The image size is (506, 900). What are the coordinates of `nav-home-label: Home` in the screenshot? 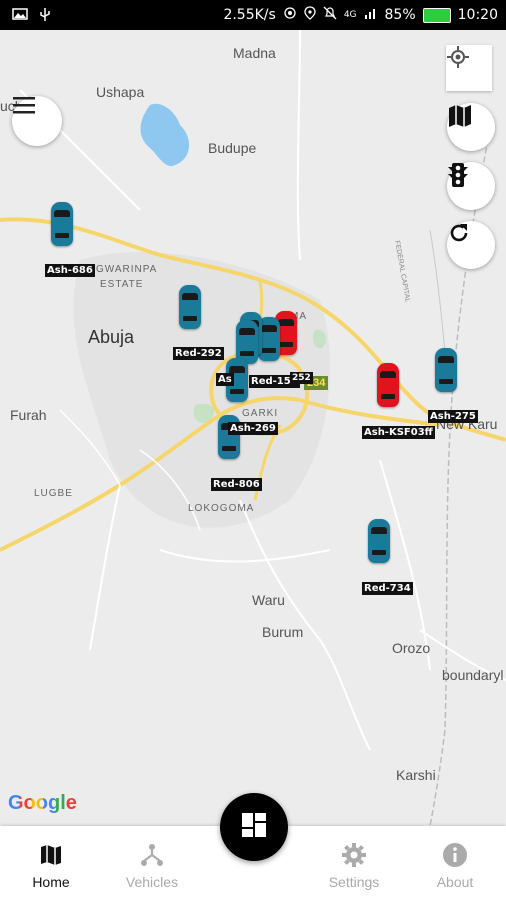 It's located at (51, 882).